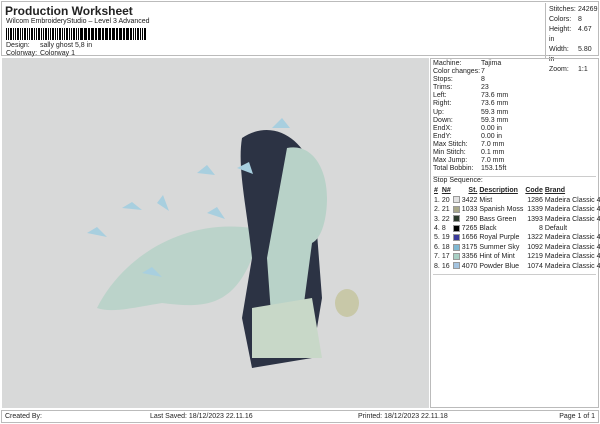  Describe the element at coordinates (497, 257) in the screenshot. I see `thread-description: Hint of Mint` at that location.